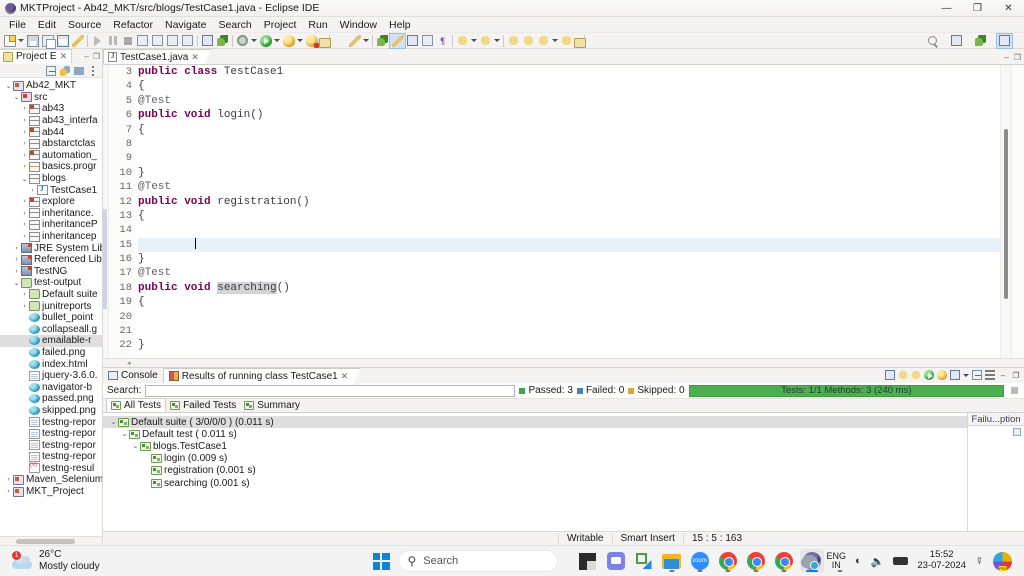  What do you see at coordinates (51, 121) in the screenshot?
I see `tree-item: › ab43_interfa` at bounding box center [51, 121].